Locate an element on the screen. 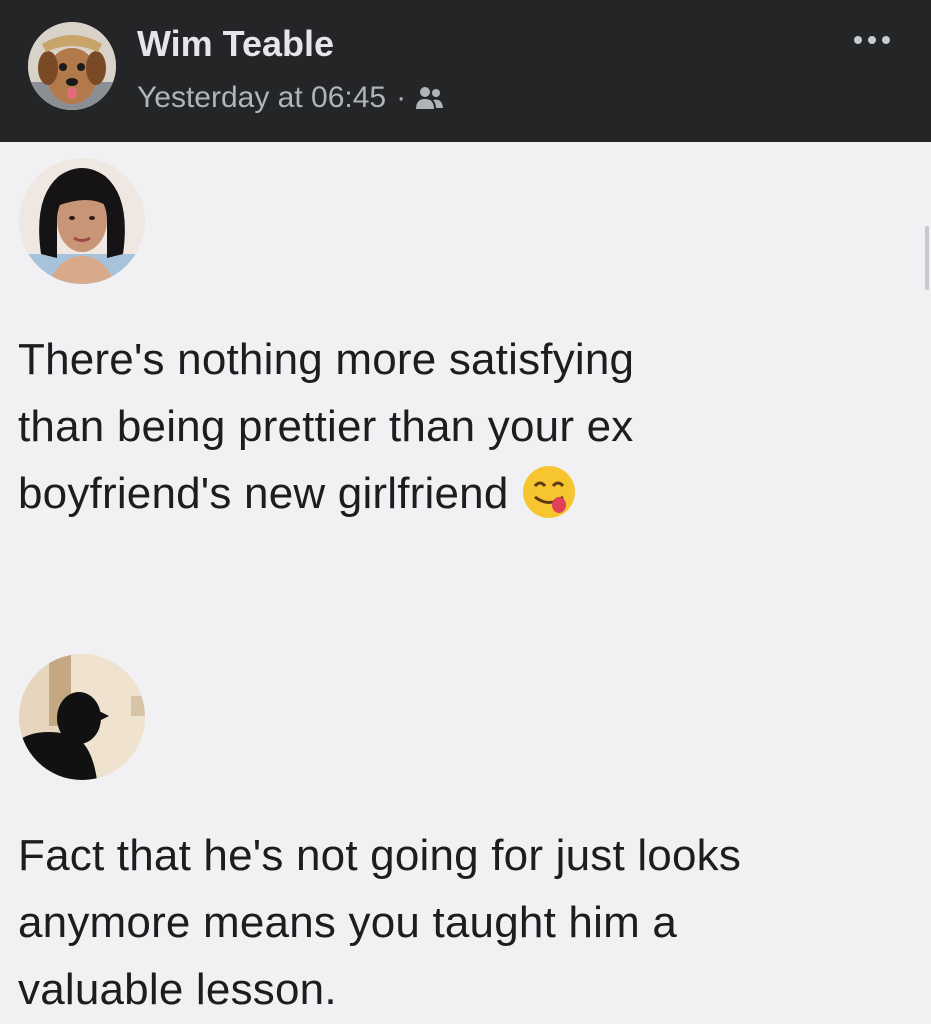 The image size is (931, 1024). comment-line-with-emoji: boyfriend's new girlfriend is located at coordinates (470, 493).